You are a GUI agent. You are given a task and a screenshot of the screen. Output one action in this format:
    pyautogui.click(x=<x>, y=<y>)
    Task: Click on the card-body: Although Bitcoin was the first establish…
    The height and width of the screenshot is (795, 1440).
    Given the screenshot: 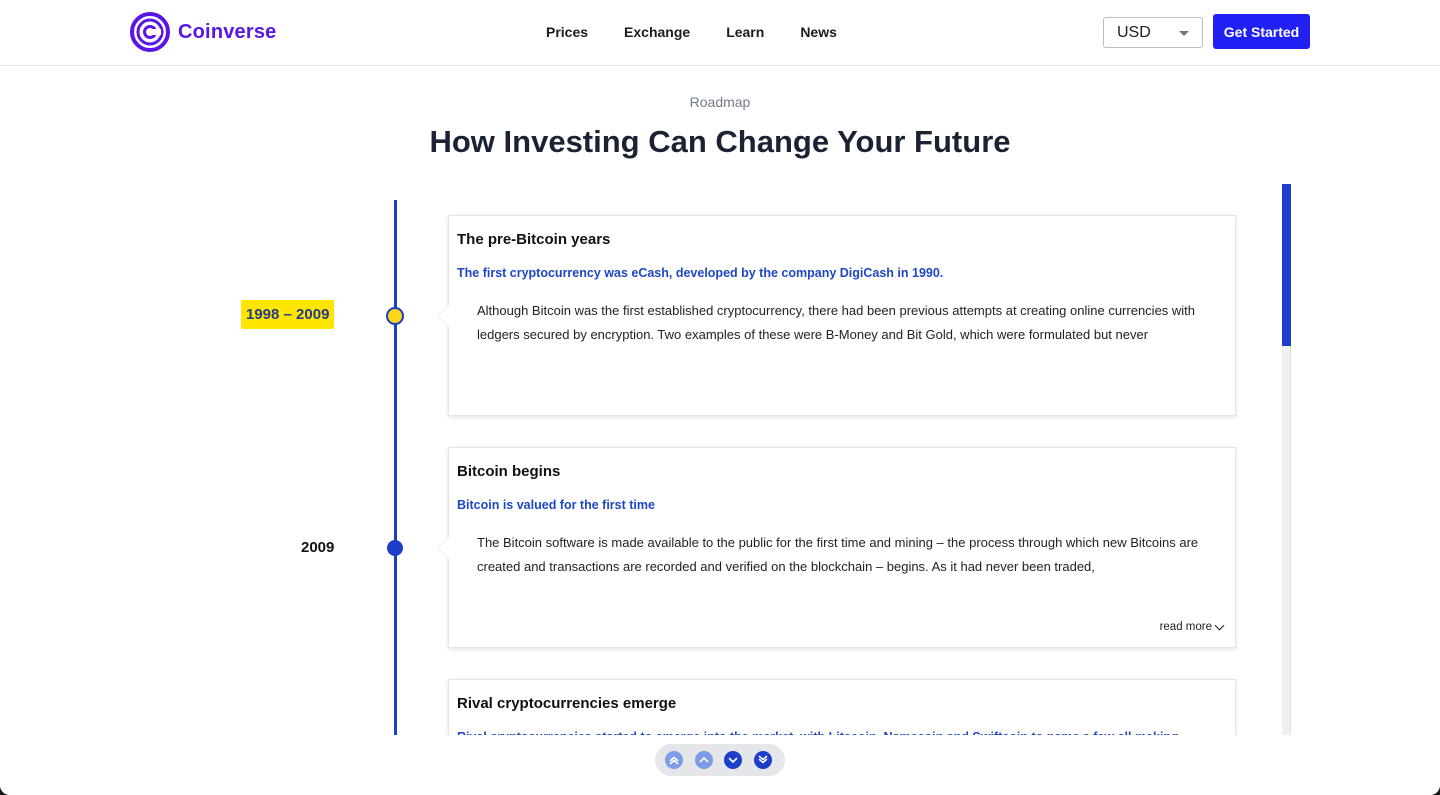 What is the action you would take?
    pyautogui.click(x=836, y=322)
    